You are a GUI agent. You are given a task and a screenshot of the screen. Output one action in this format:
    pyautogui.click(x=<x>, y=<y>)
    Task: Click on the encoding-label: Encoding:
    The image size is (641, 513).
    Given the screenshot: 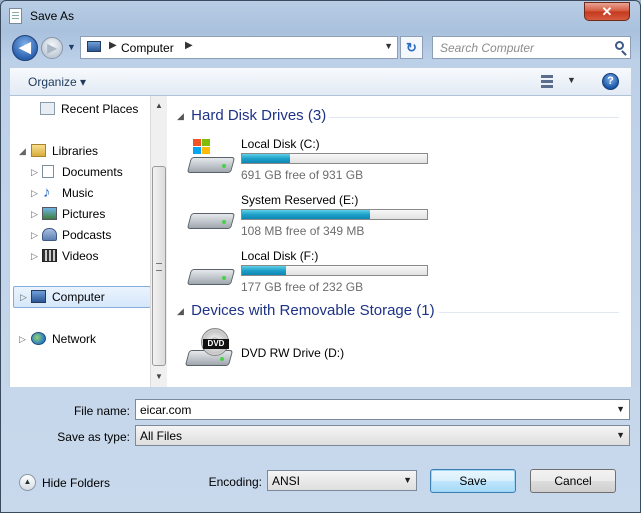 What is the action you would take?
    pyautogui.click(x=235, y=482)
    